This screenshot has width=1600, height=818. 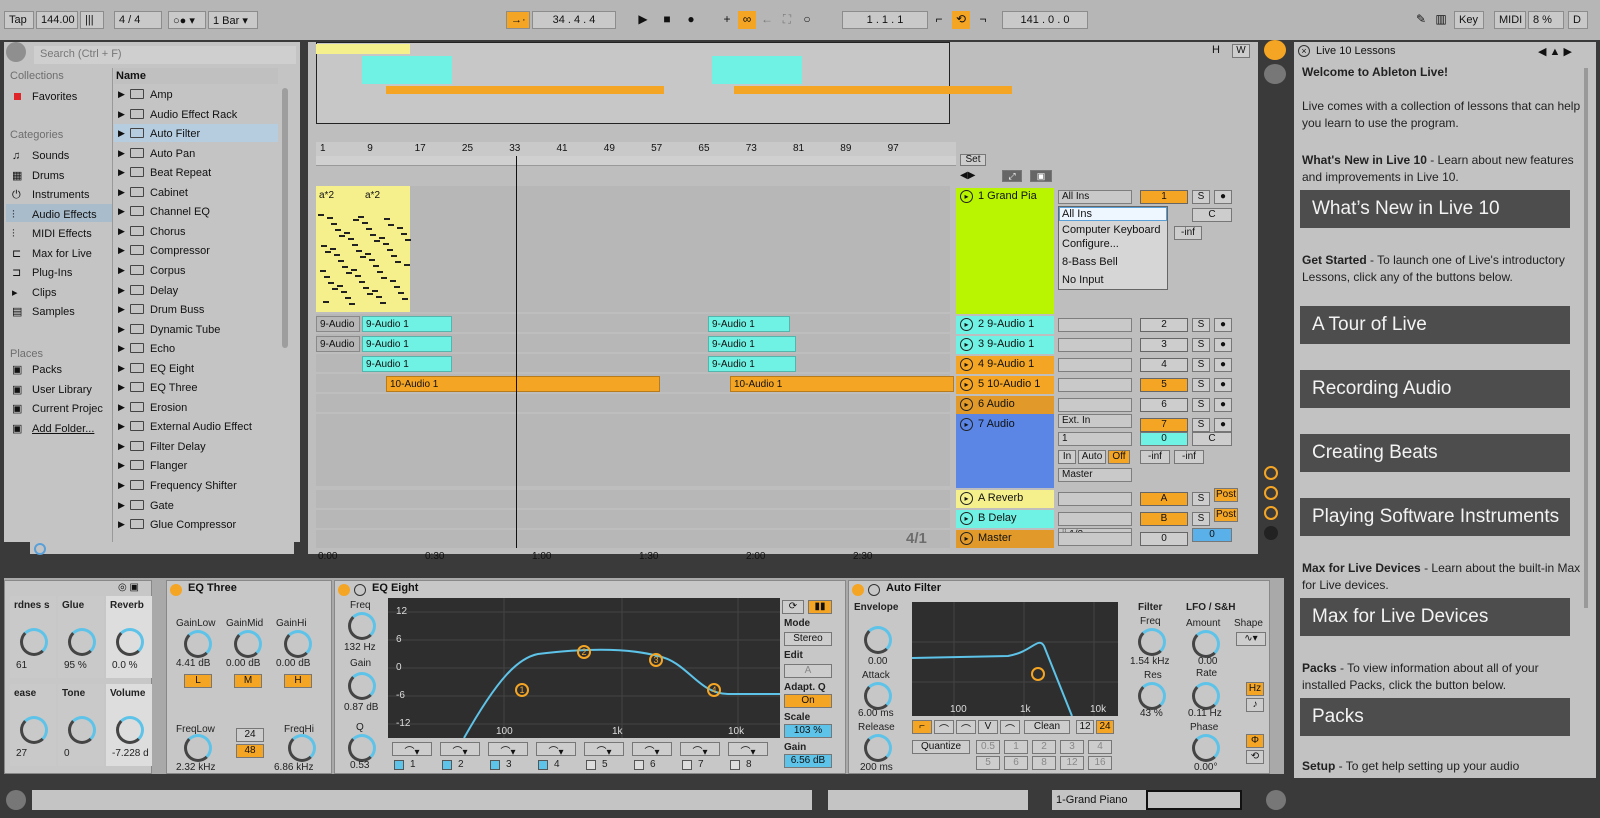 I want to click on punch-out-icon: ¬, so click(x=983, y=20).